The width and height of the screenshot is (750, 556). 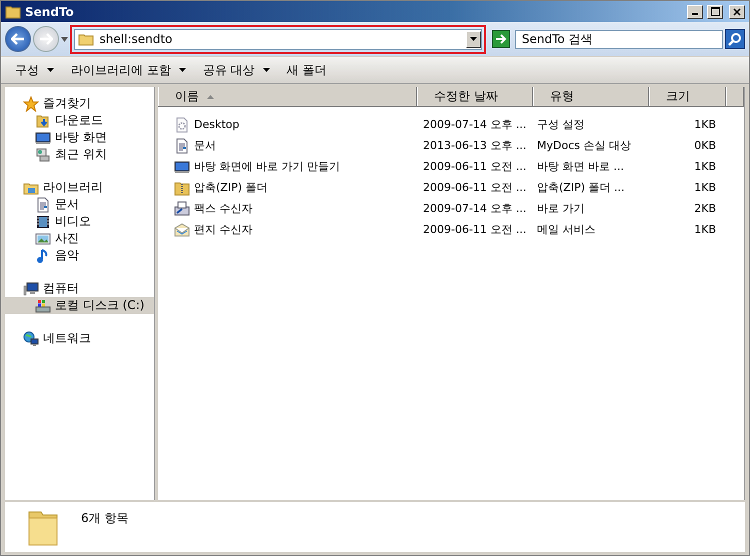 What do you see at coordinates (31, 288) in the screenshot?
I see `computer-icon` at bounding box center [31, 288].